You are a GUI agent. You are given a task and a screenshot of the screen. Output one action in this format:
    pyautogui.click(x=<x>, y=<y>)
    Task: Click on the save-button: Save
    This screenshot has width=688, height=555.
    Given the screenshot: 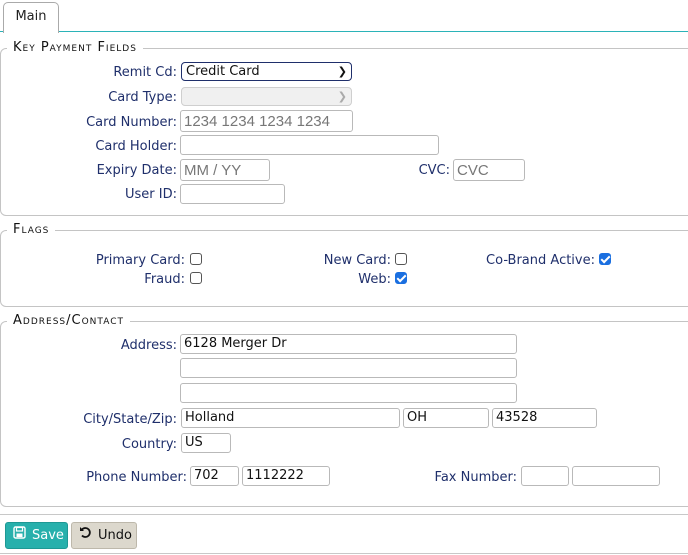 What is the action you would take?
    pyautogui.click(x=36, y=535)
    